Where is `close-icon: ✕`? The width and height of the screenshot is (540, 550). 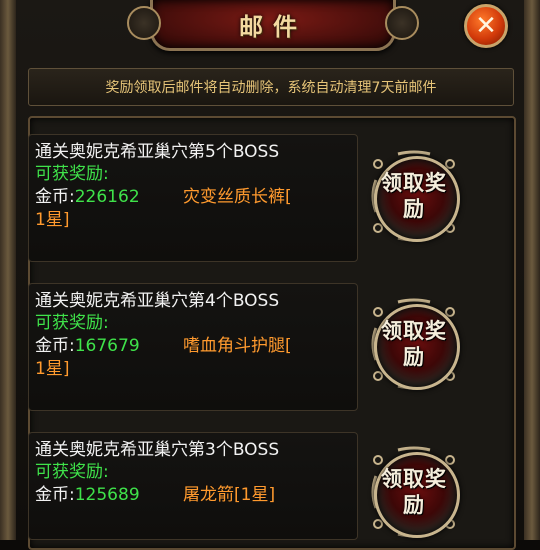
close-icon: ✕ is located at coordinates (486, 26).